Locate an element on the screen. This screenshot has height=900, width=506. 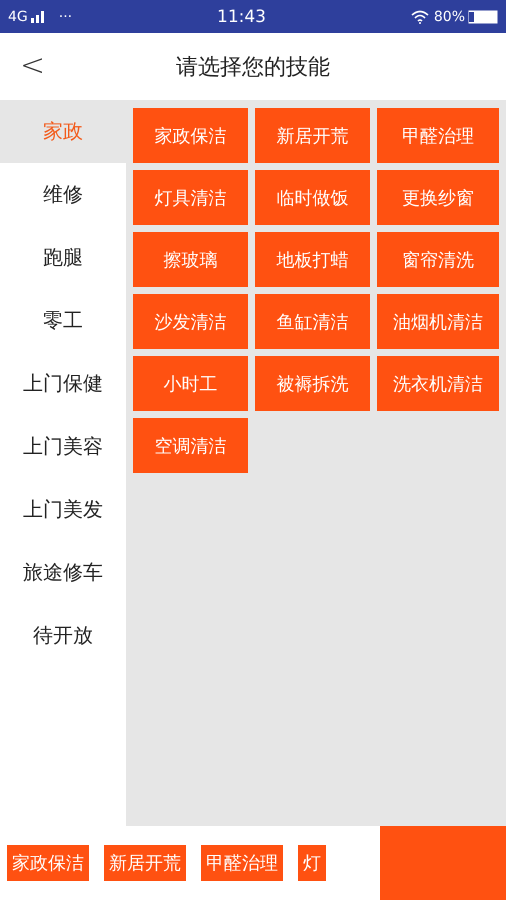
skill-button: 空调清洁 is located at coordinates (190, 445).